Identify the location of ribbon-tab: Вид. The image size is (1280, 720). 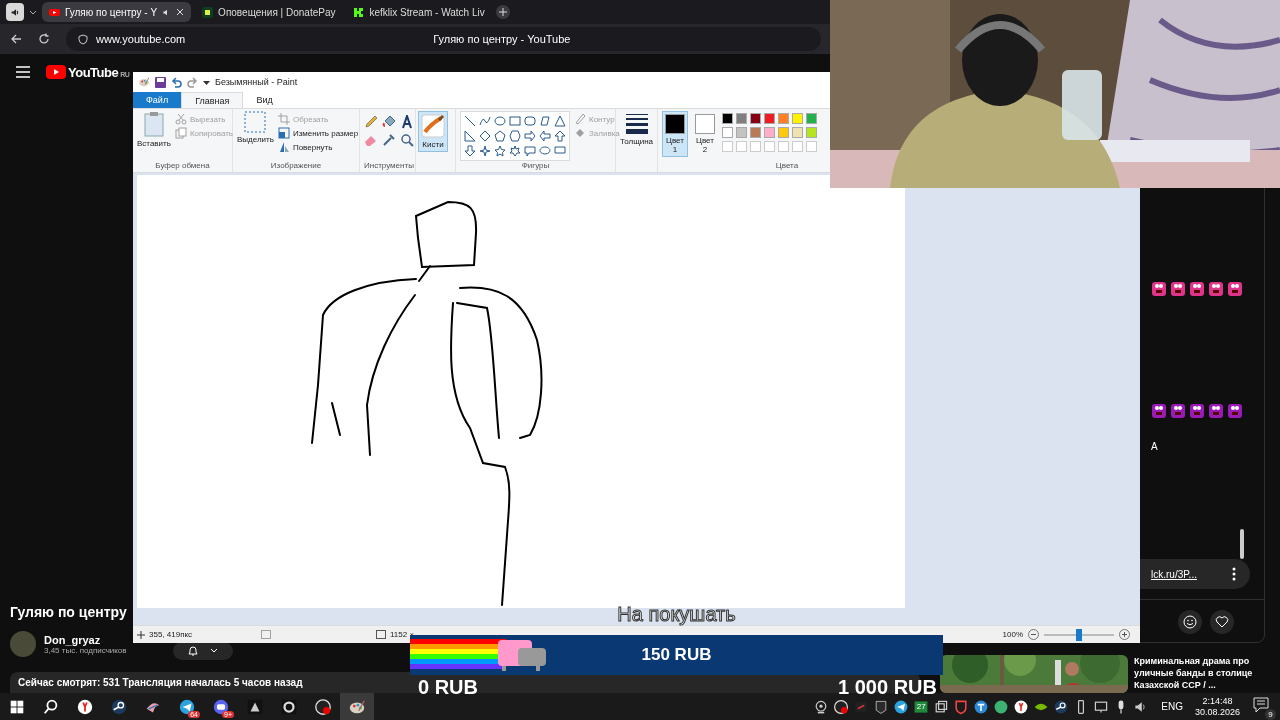
(264, 100).